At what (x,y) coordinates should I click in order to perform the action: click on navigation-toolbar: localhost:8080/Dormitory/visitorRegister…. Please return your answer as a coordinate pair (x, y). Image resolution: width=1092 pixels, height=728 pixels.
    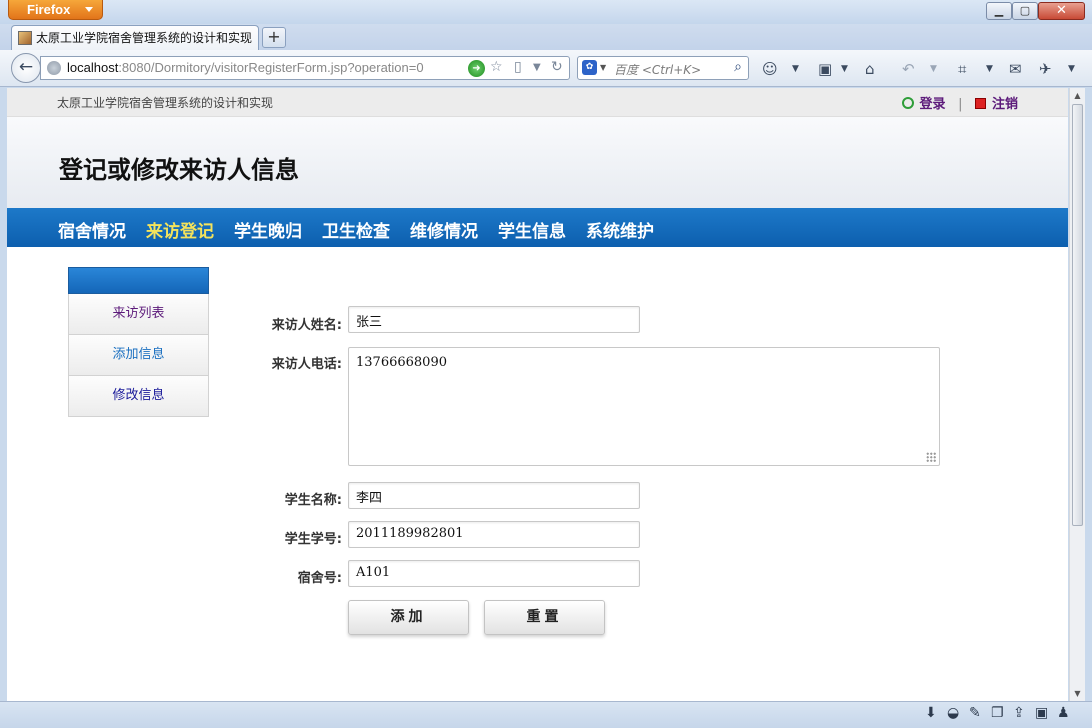
    Looking at the image, I should click on (546, 68).